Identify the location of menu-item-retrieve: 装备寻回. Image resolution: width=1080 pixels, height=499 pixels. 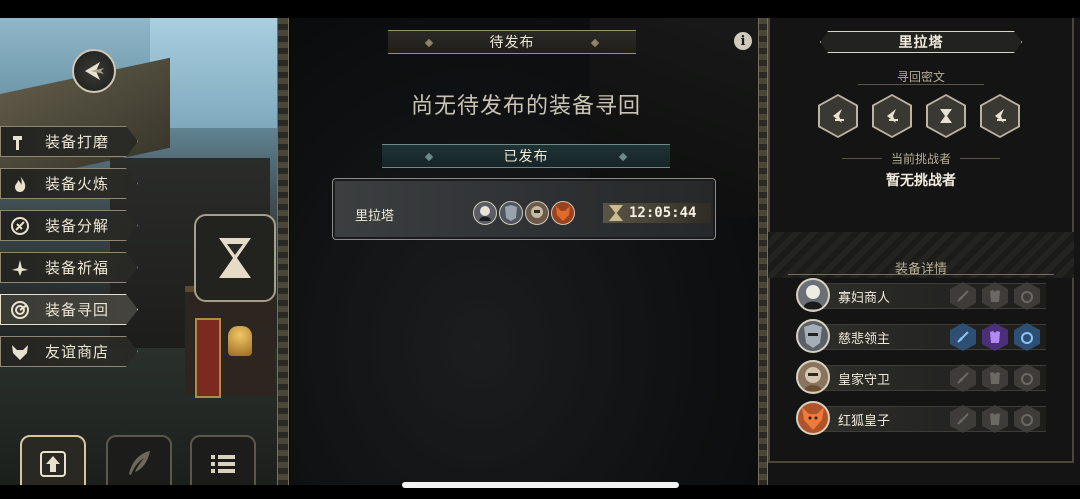
(69, 309).